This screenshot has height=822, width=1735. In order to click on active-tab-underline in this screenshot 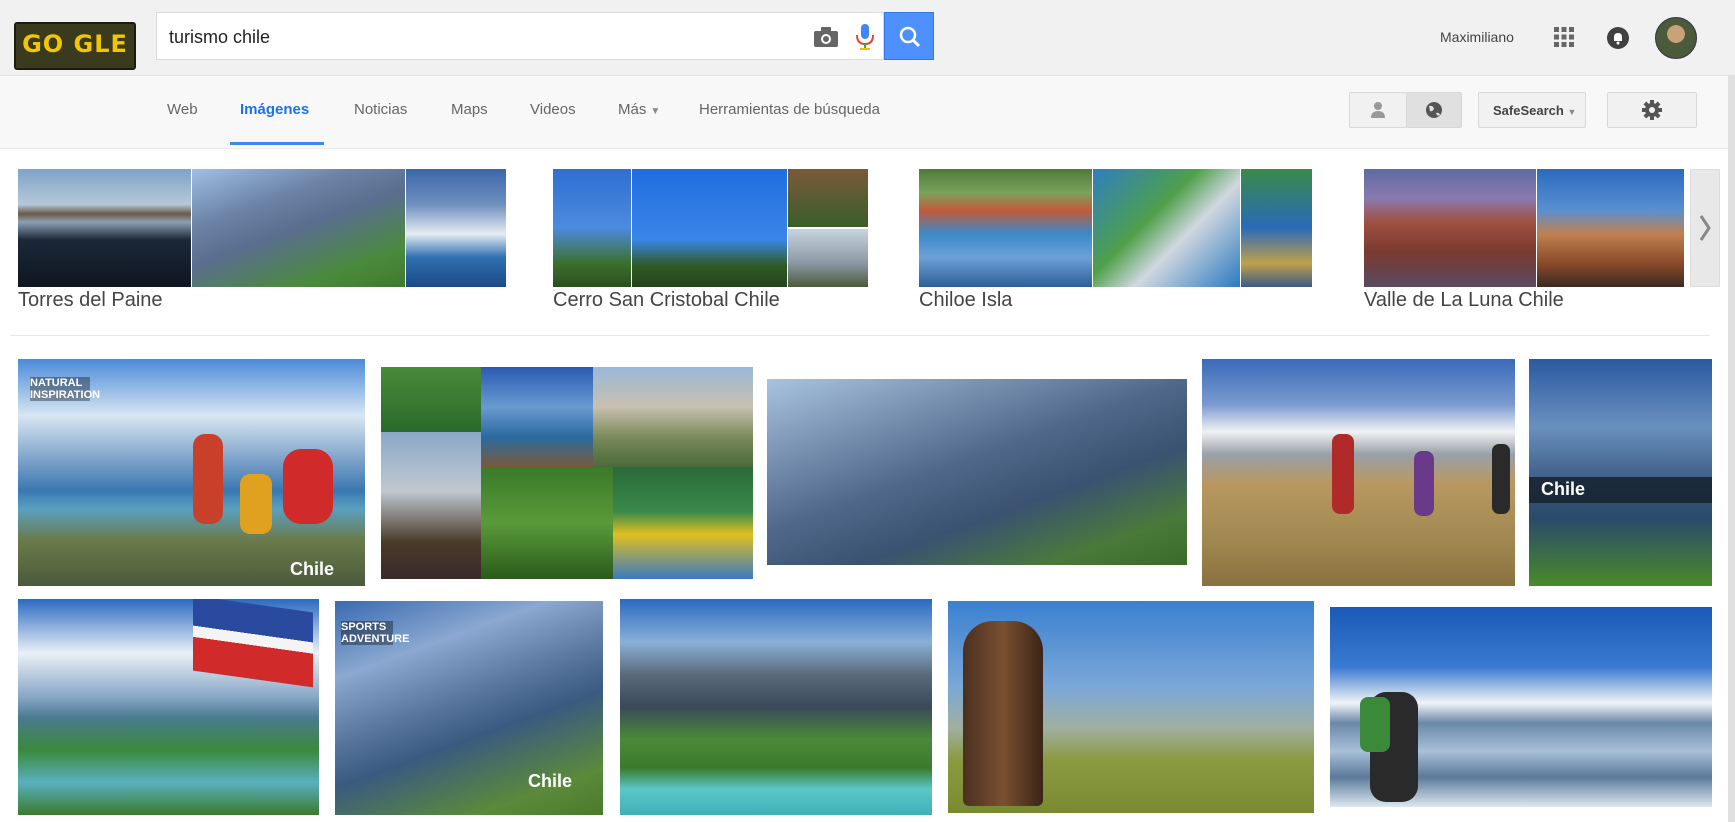, I will do `click(277, 143)`.